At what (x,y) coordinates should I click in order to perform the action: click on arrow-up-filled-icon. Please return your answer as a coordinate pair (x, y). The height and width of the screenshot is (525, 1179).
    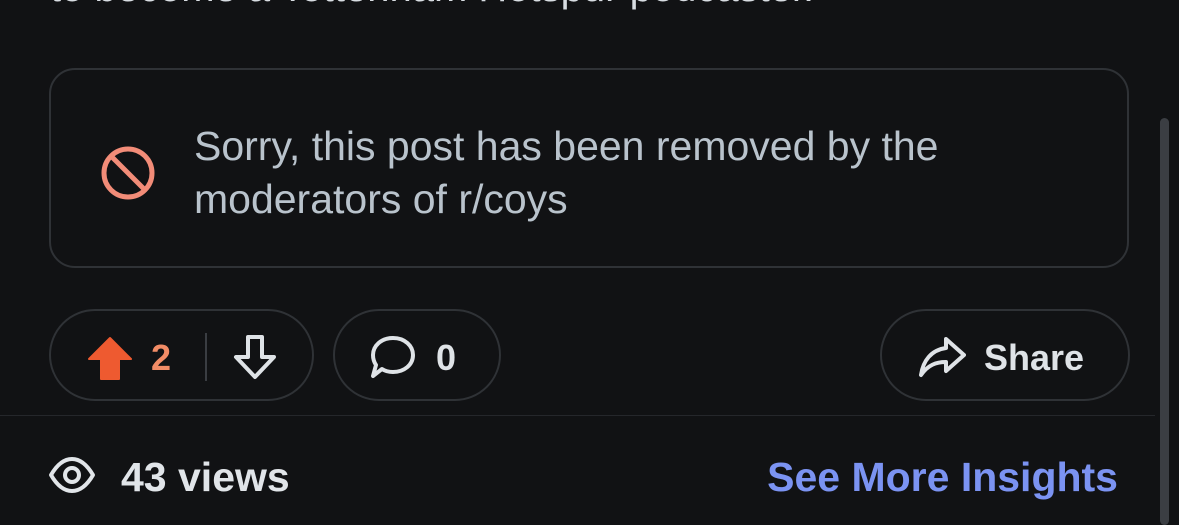
    Looking at the image, I should click on (110, 358).